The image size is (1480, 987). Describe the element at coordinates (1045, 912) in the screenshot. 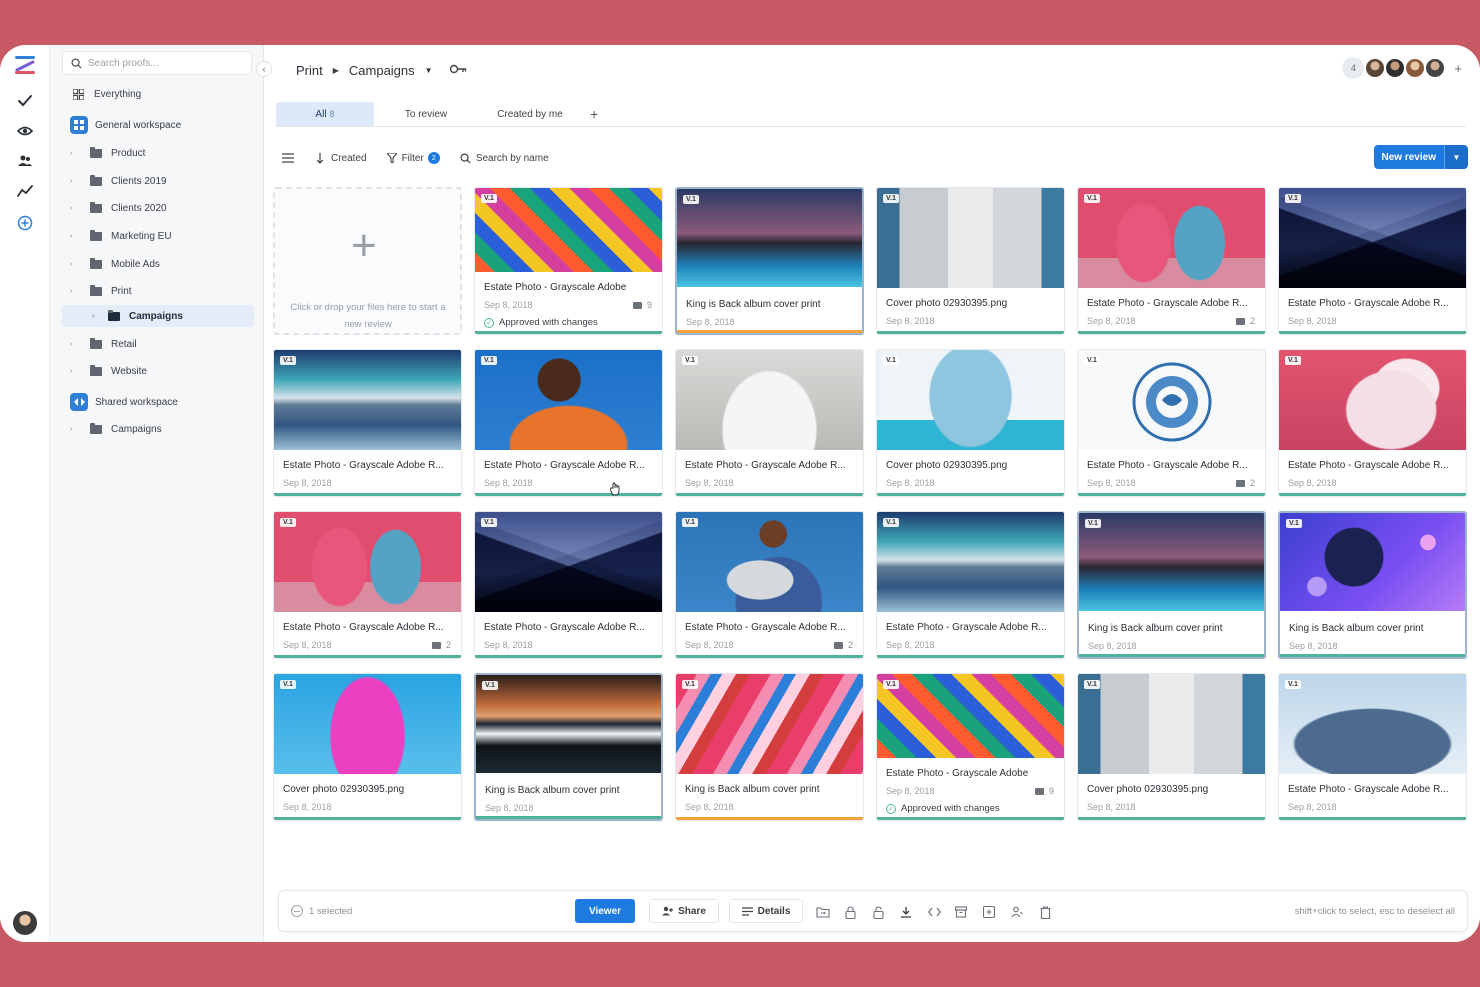

I see `trash-icon` at that location.